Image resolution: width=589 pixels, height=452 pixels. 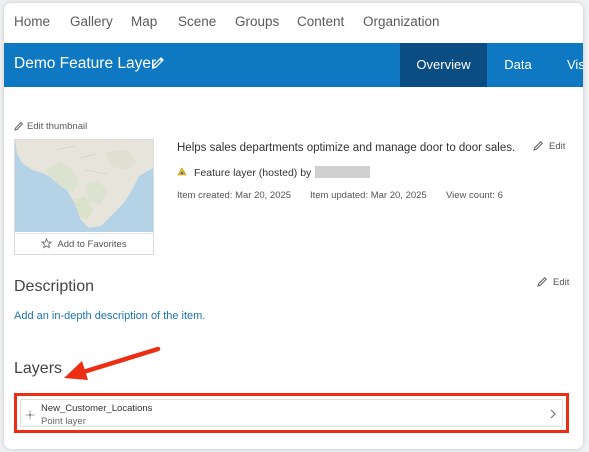 What do you see at coordinates (401, 21) in the screenshot?
I see `nav-organization: Organization` at bounding box center [401, 21].